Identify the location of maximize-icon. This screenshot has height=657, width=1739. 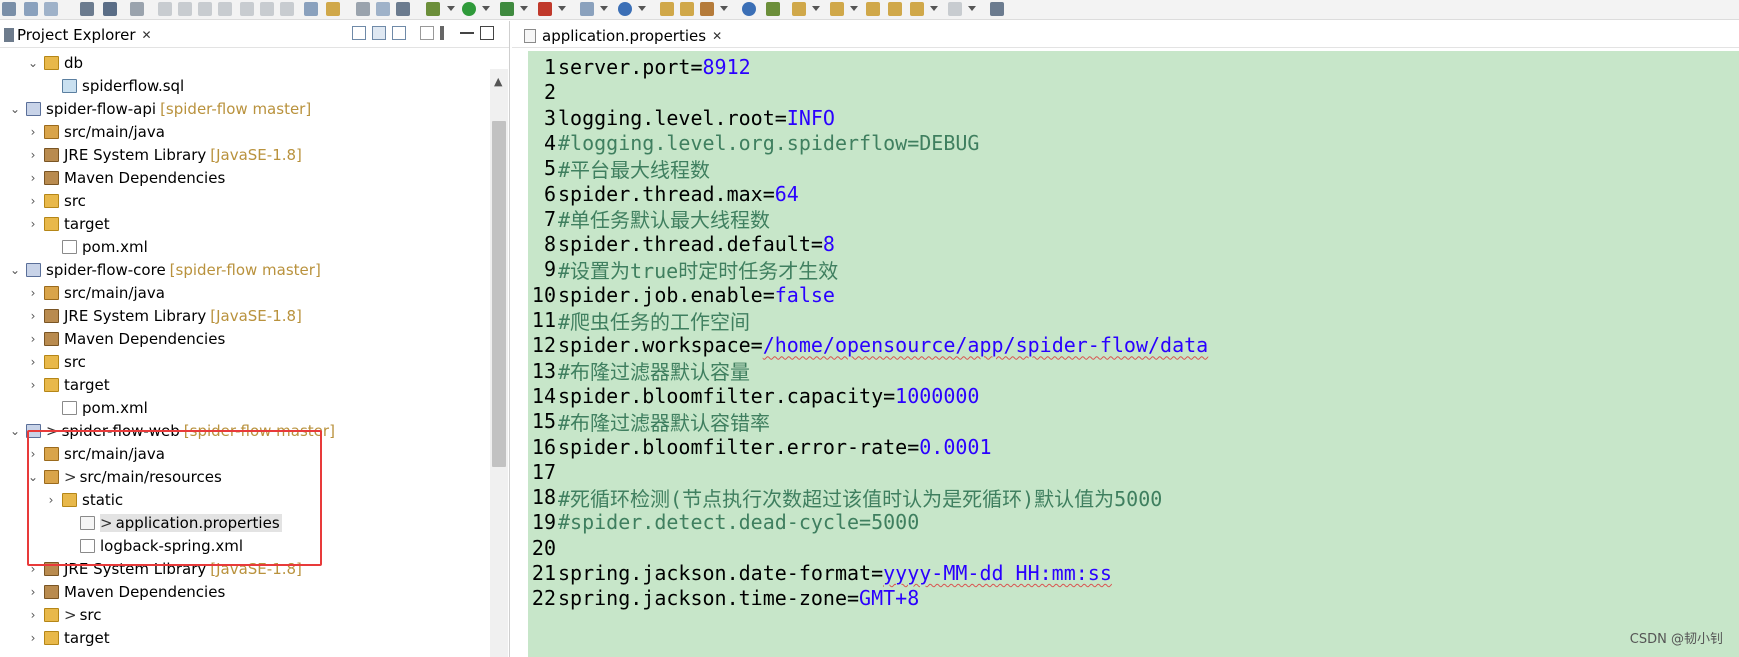
(487, 33).